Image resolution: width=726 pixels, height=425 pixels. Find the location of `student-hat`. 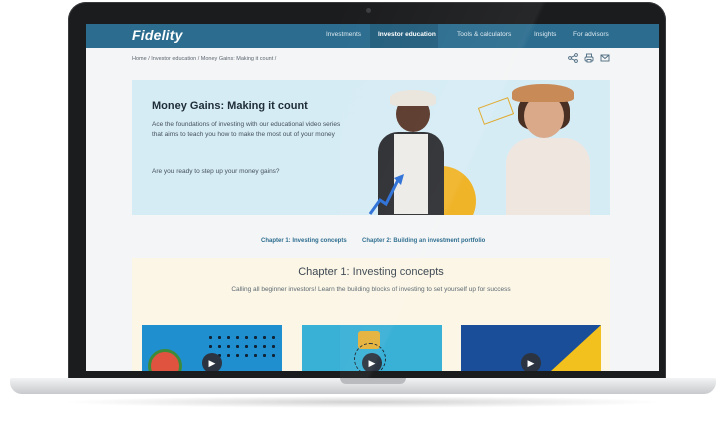

student-hat is located at coordinates (413, 98).